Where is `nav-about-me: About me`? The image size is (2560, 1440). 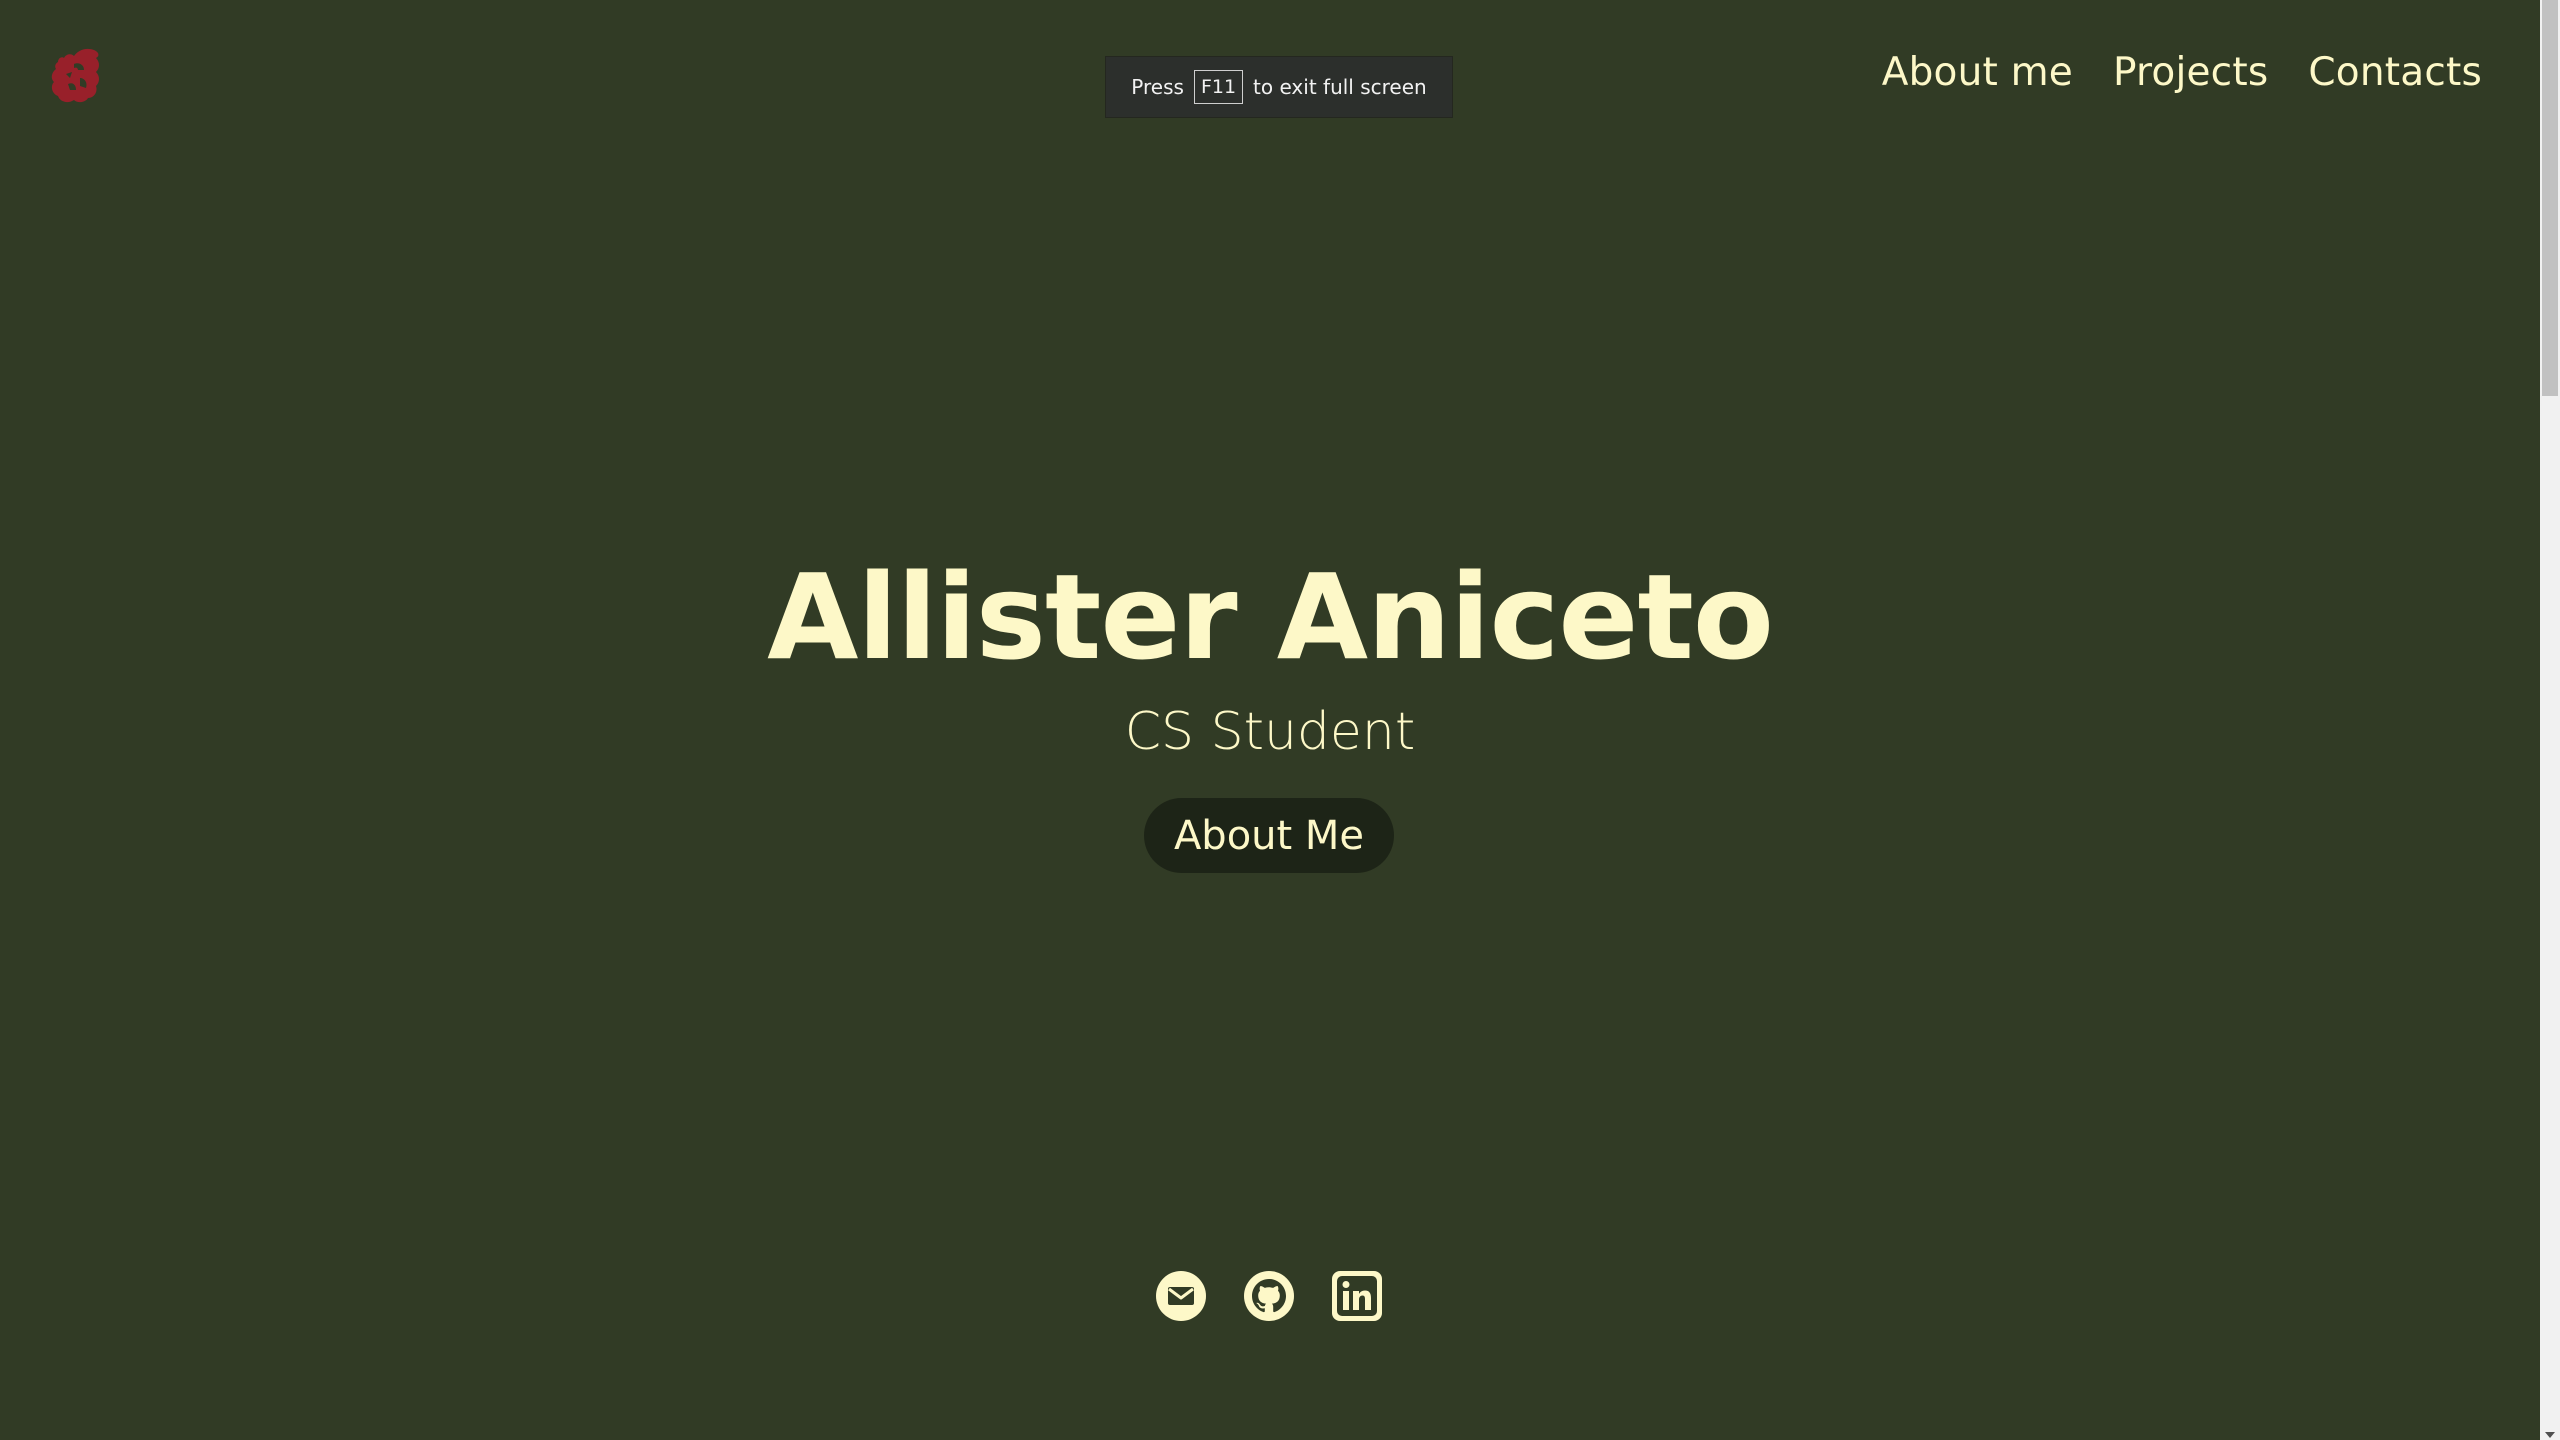 nav-about-me: About me is located at coordinates (1977, 72).